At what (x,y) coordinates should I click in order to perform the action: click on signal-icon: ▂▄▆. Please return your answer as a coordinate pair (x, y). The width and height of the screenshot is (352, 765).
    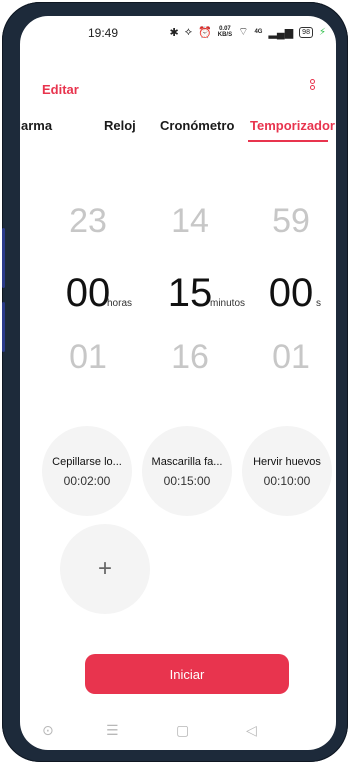
    Looking at the image, I should click on (281, 32).